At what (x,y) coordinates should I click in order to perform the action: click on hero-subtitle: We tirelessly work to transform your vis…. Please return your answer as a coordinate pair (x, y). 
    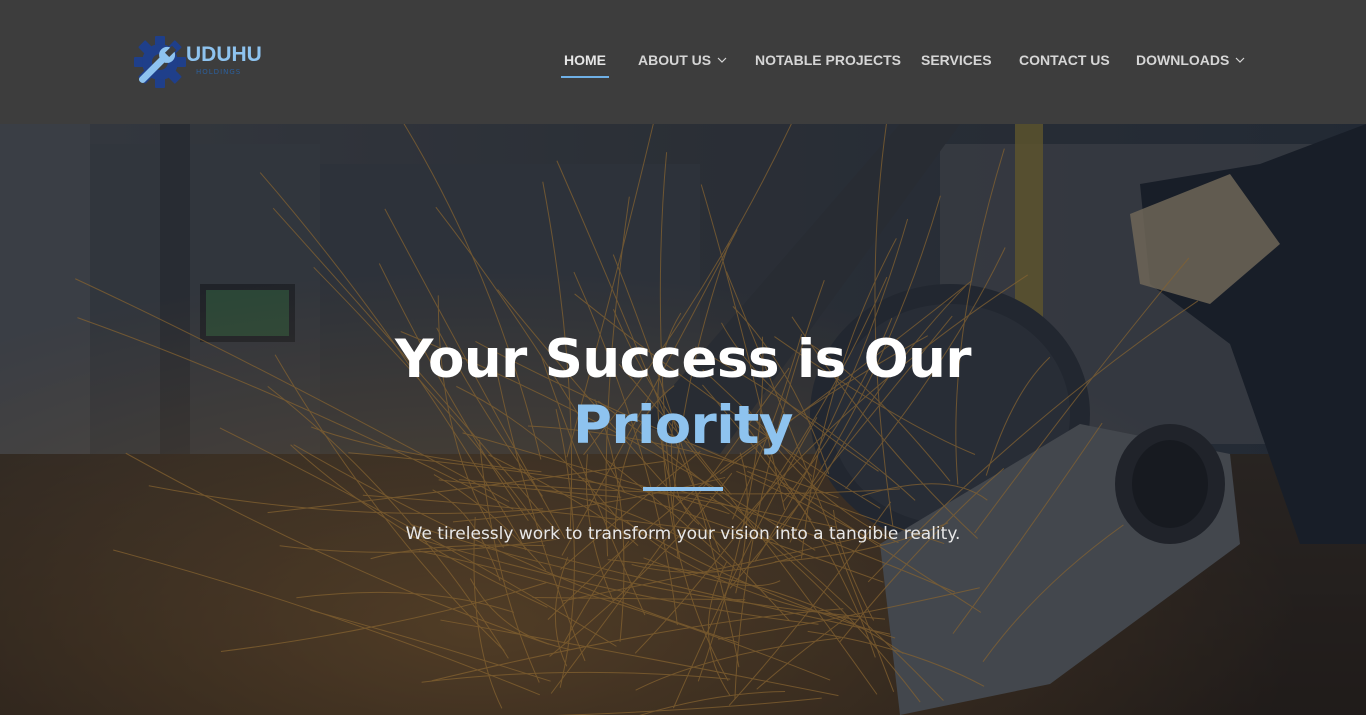
    Looking at the image, I should click on (683, 534).